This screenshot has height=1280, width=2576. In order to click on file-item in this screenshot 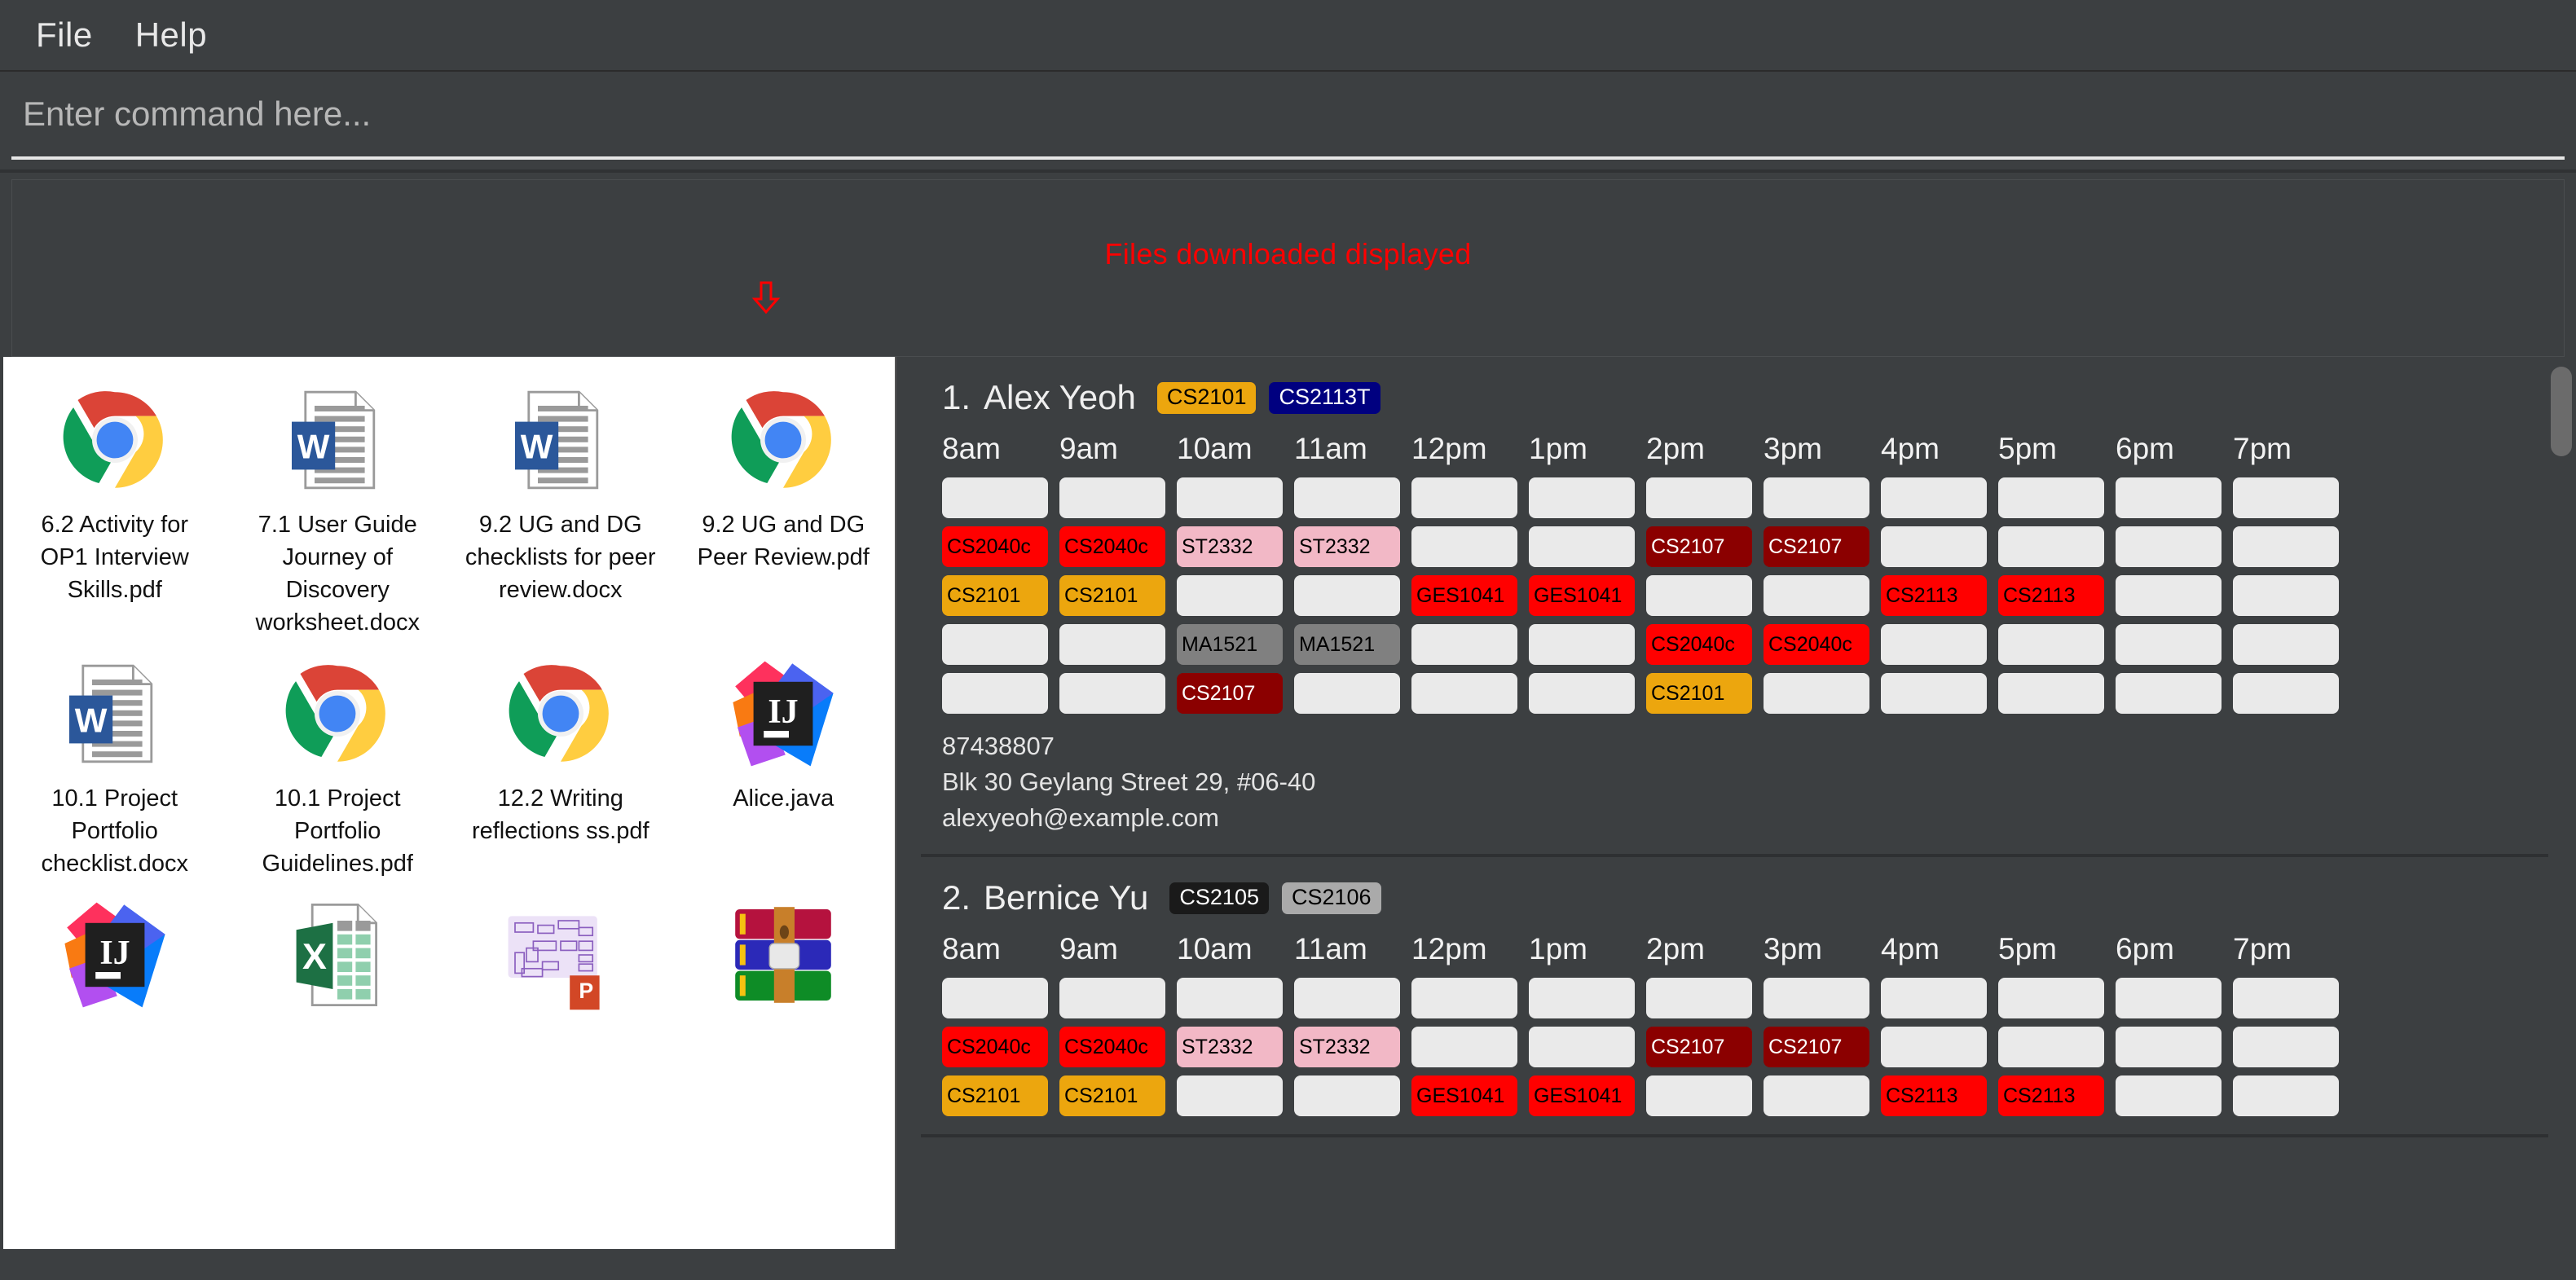, I will do `click(784, 960)`.